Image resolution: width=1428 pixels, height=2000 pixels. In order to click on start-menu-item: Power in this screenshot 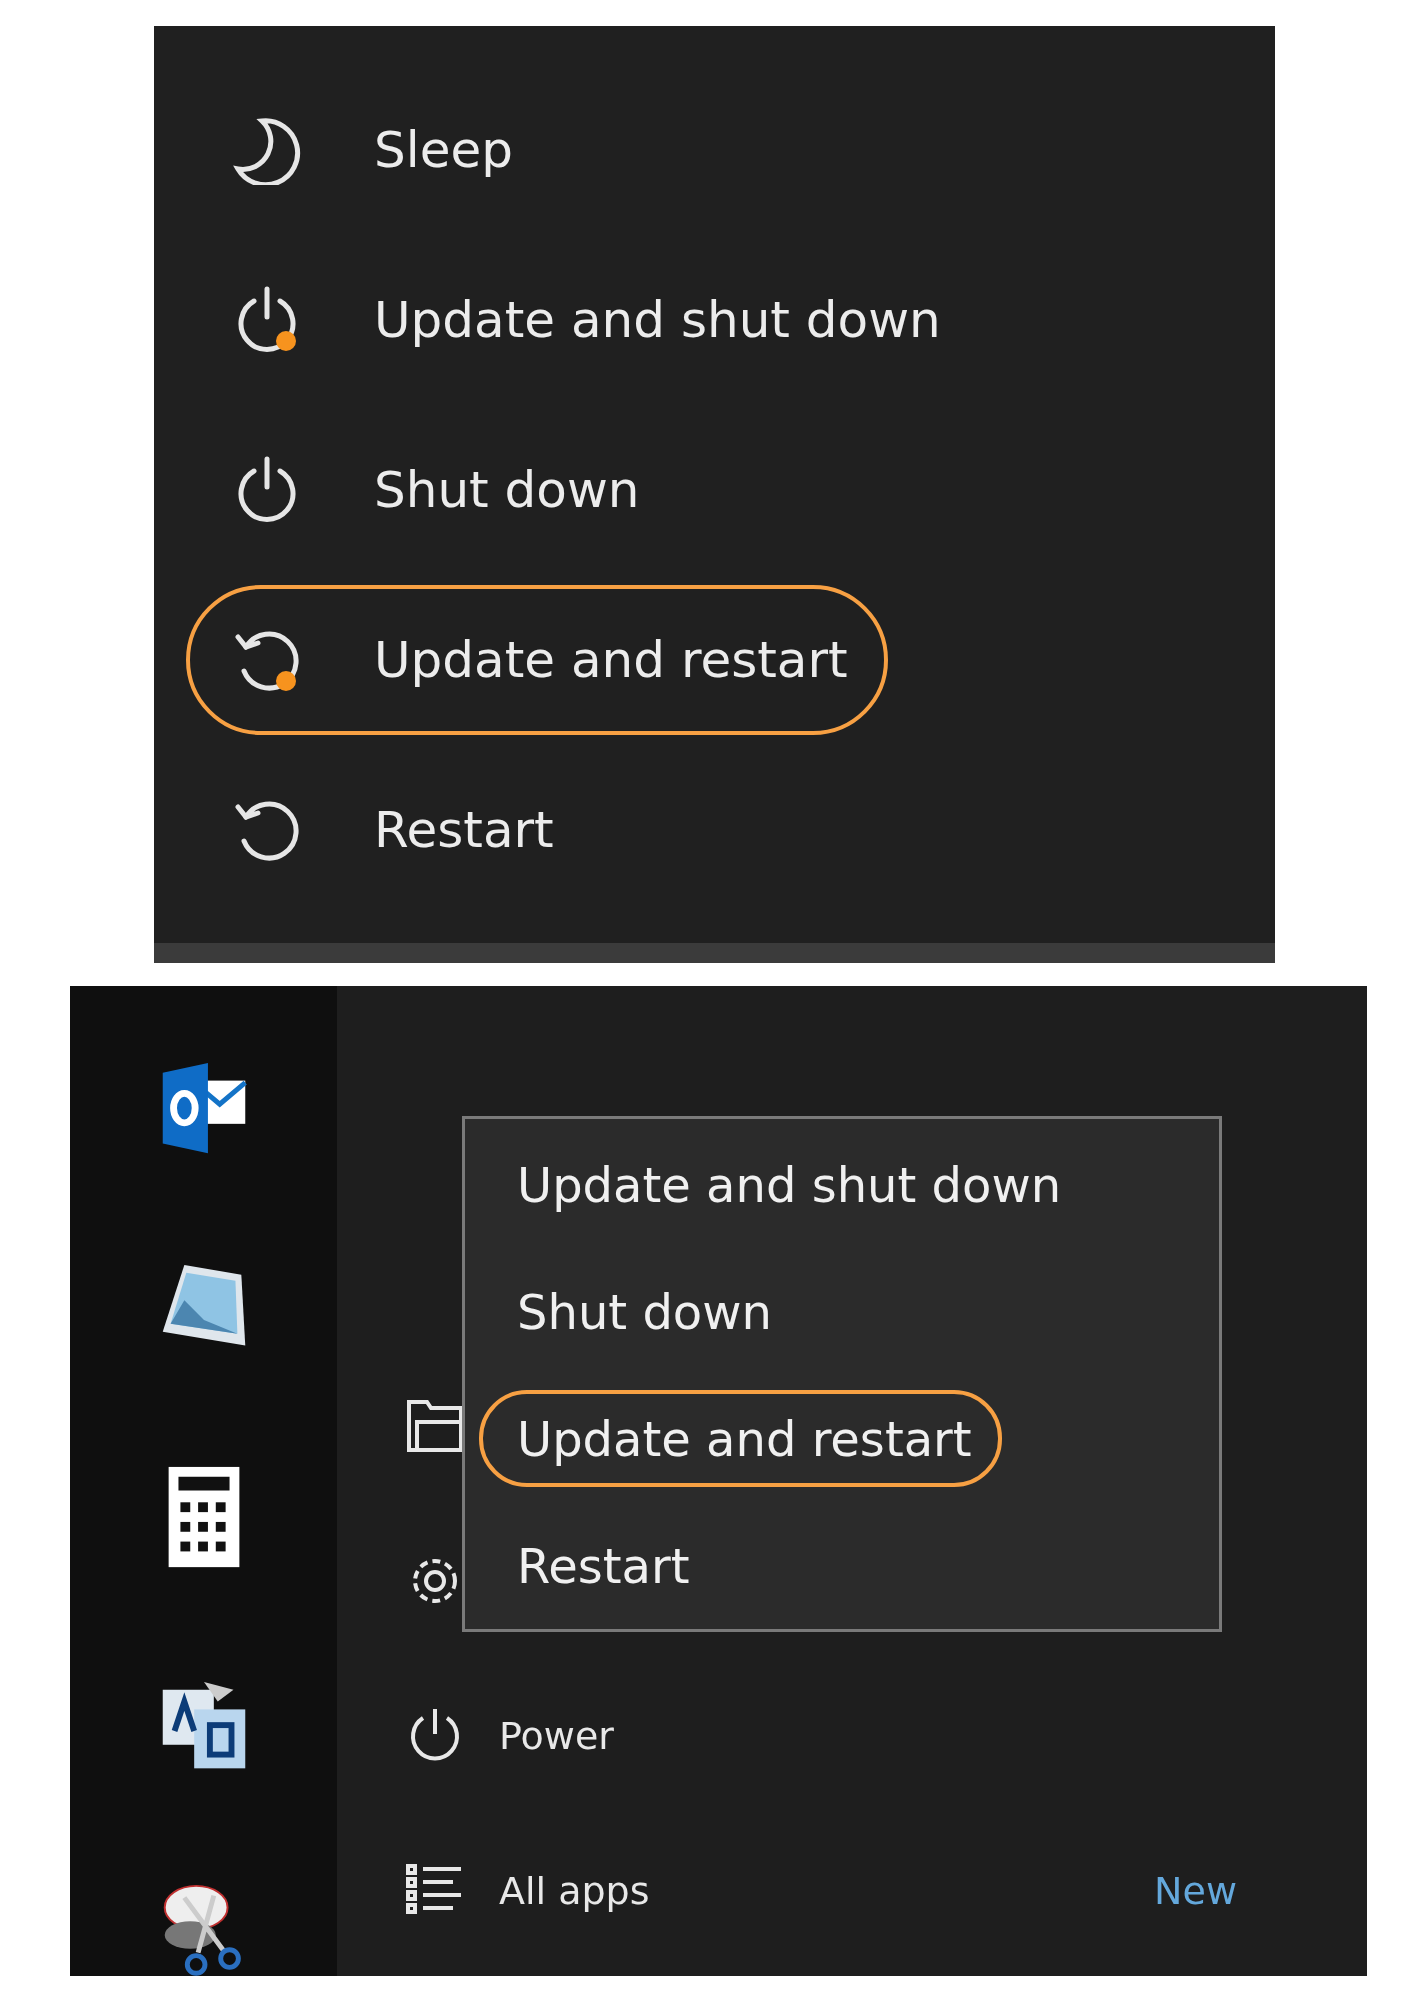, I will do `click(852, 1735)`.